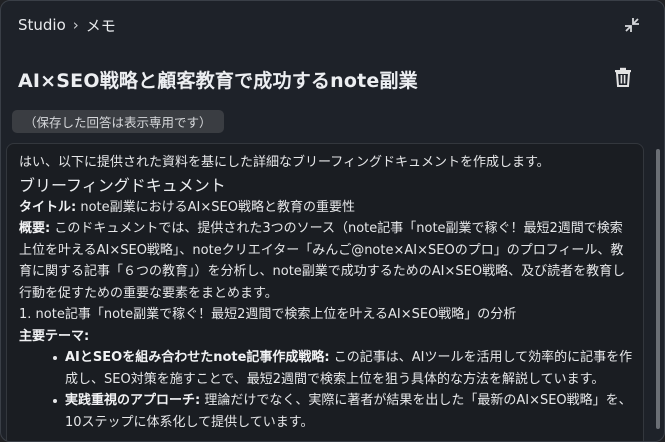  What do you see at coordinates (67, 25) in the screenshot?
I see `breadcrumb: Studio › メモ` at bounding box center [67, 25].